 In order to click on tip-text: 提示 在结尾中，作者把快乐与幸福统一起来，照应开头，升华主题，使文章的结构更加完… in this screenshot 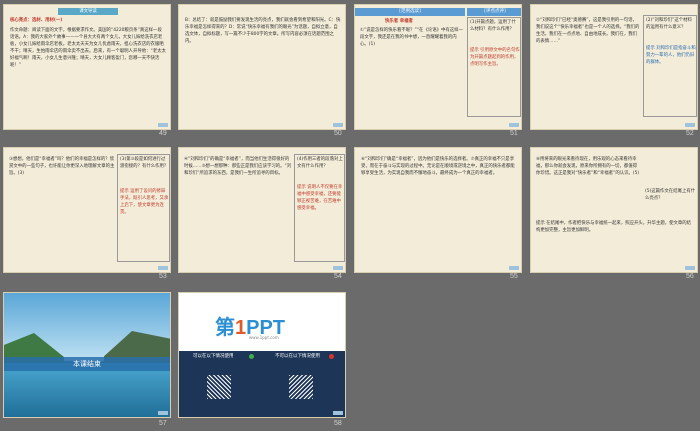, I will do `click(614, 227)`.